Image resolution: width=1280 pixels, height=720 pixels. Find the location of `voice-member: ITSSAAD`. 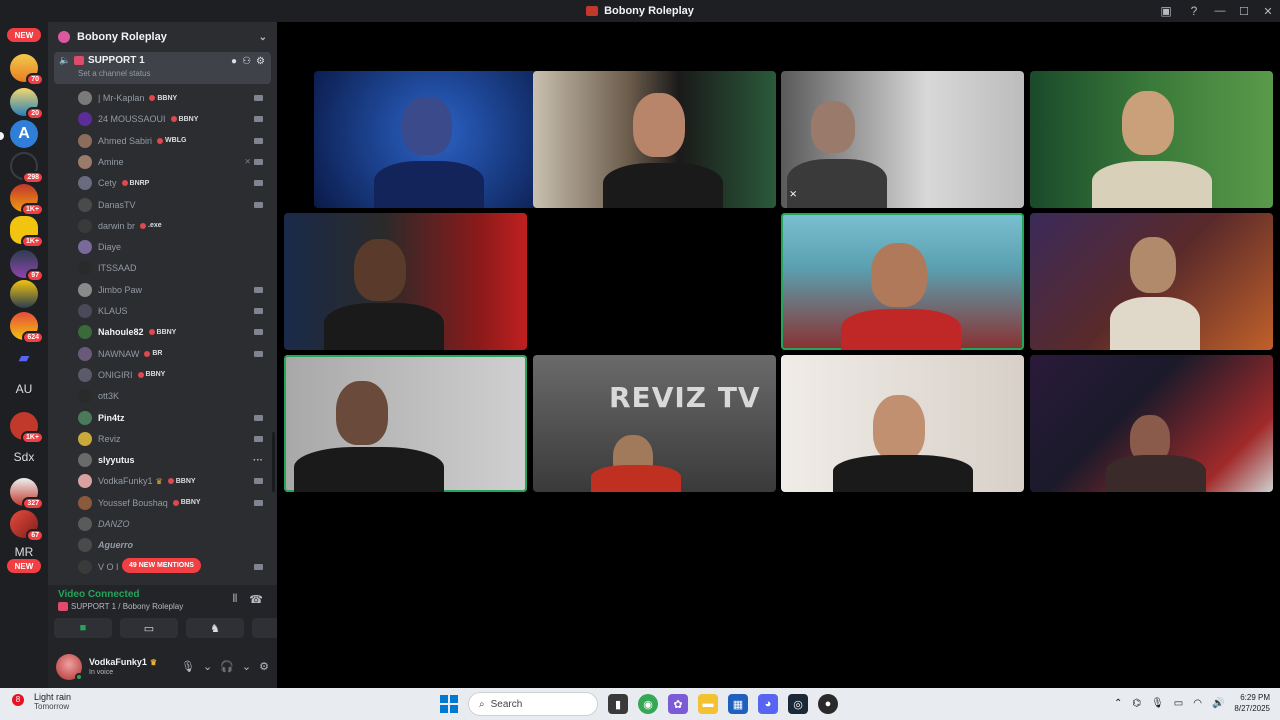

voice-member: ITSSAAD is located at coordinates (175, 268).